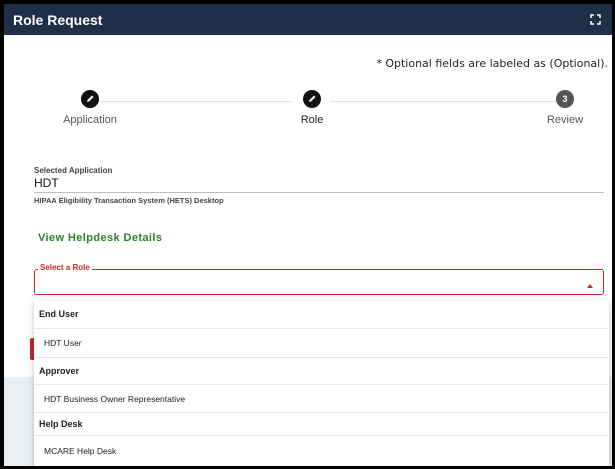  I want to click on option-group-header: Approver, so click(59, 371).